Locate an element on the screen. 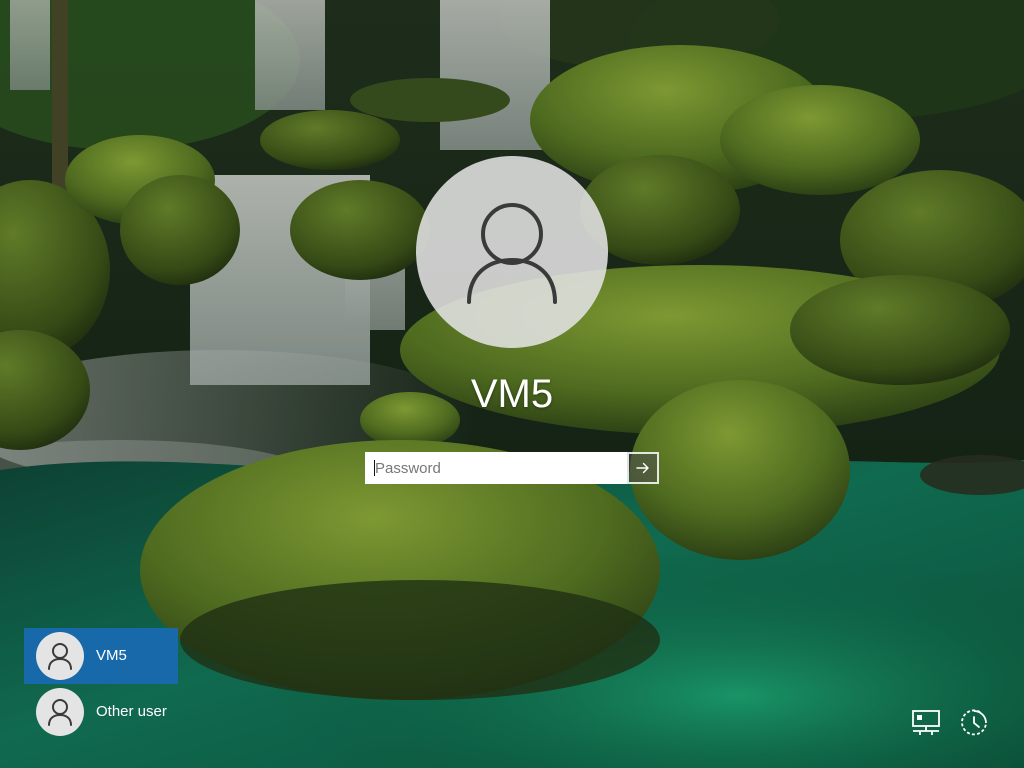  username-label: VM5 is located at coordinates (512, 394).